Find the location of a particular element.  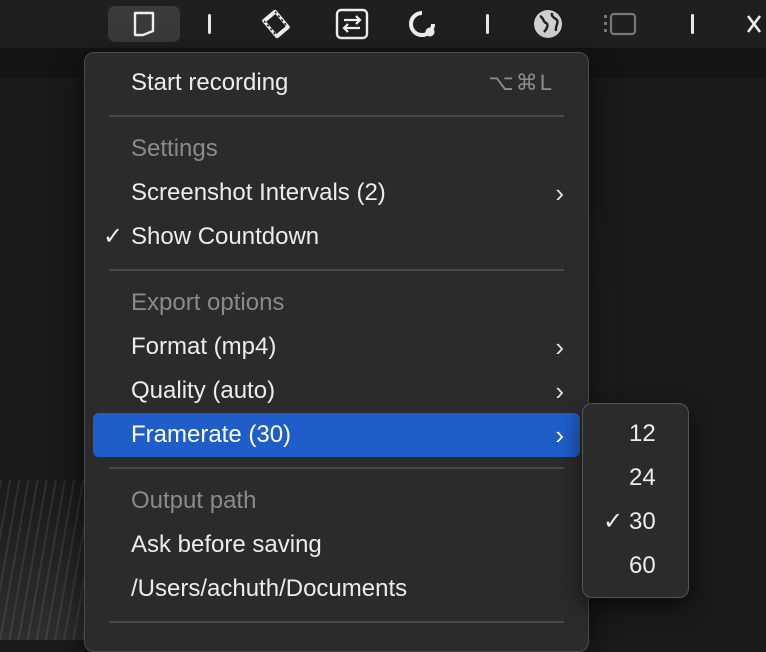

framerate-submenu: 12 24 ✓ 30 60 is located at coordinates (635, 500).